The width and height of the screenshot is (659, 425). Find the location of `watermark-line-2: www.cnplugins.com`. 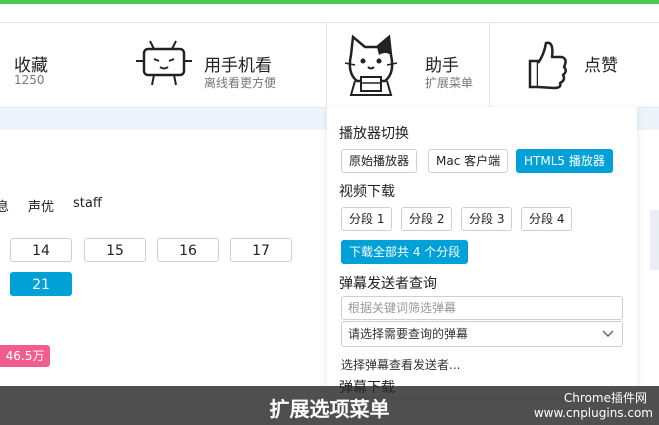

watermark-line-2: www.cnplugins.com is located at coordinates (593, 413).